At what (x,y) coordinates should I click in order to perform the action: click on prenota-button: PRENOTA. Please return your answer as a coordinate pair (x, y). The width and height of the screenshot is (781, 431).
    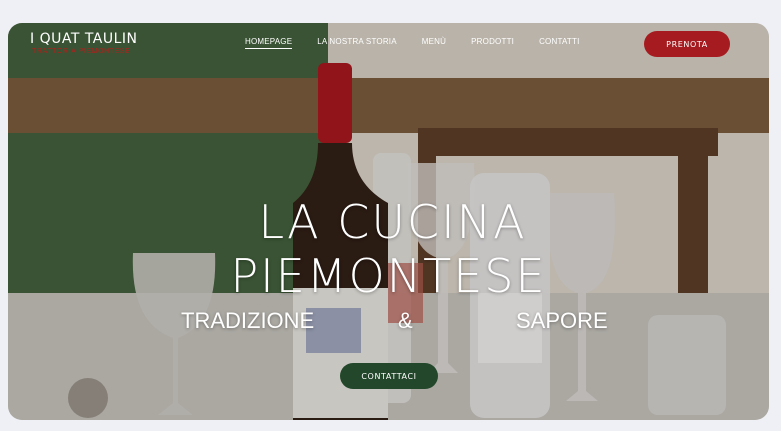
    Looking at the image, I should click on (687, 44).